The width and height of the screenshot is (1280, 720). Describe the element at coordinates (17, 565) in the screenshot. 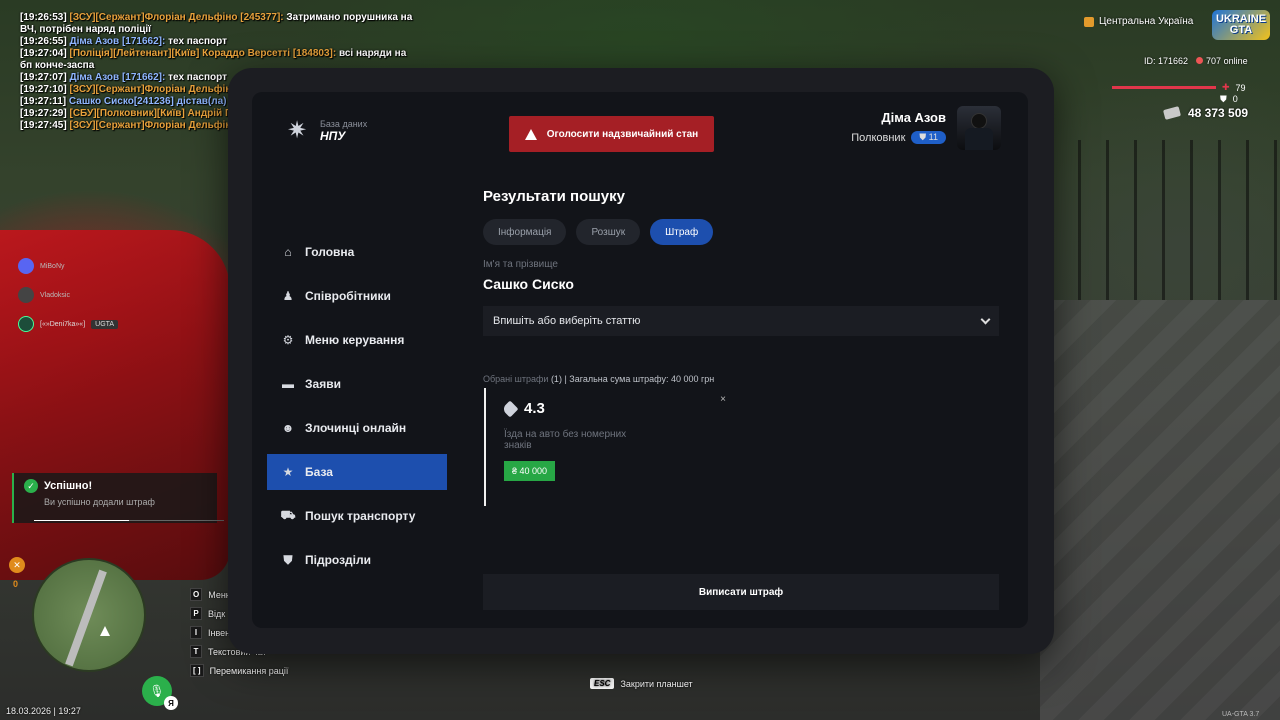

I see `hunger-icon: ✕` at that location.